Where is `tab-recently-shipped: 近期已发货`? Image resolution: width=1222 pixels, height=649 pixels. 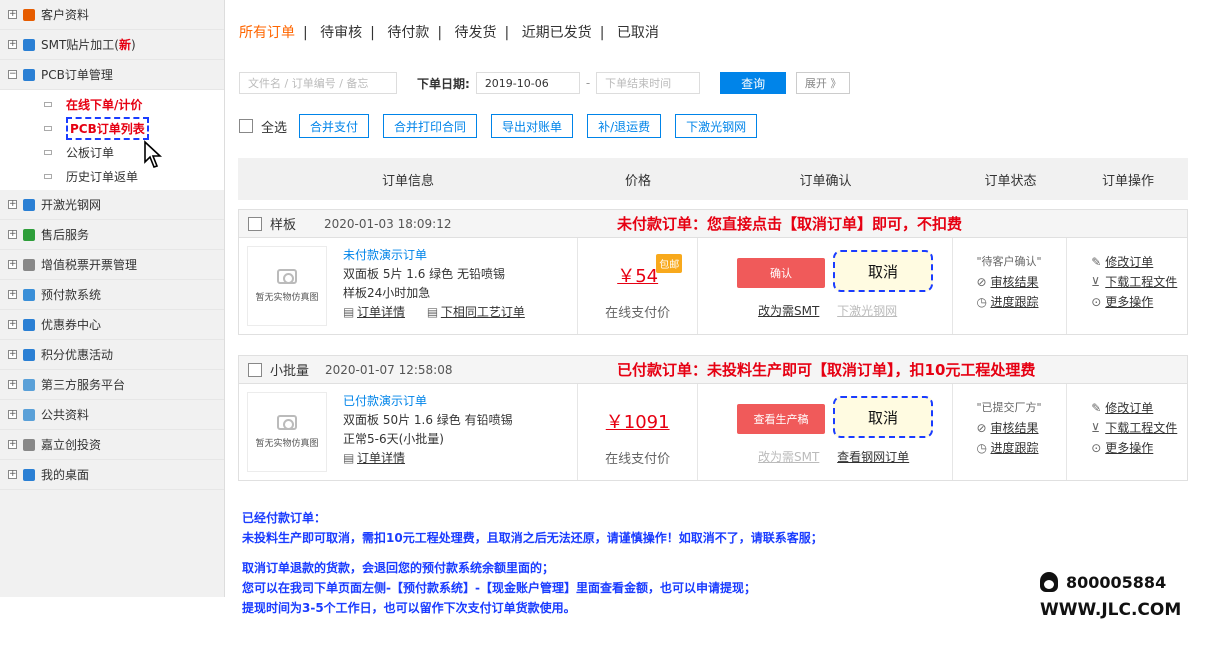
tab-recently-shipped: 近期已发货 is located at coordinates (557, 33).